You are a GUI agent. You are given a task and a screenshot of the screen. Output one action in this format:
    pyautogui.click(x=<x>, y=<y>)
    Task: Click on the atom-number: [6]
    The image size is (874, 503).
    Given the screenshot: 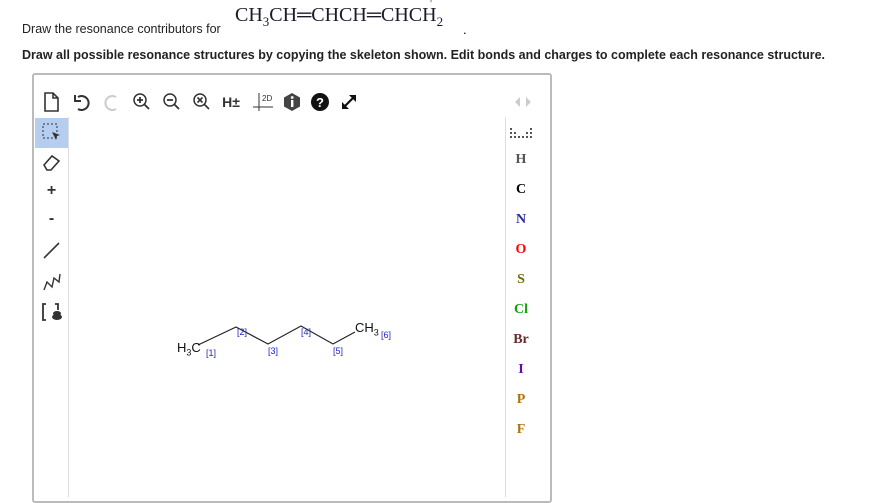 What is the action you would take?
    pyautogui.click(x=386, y=335)
    